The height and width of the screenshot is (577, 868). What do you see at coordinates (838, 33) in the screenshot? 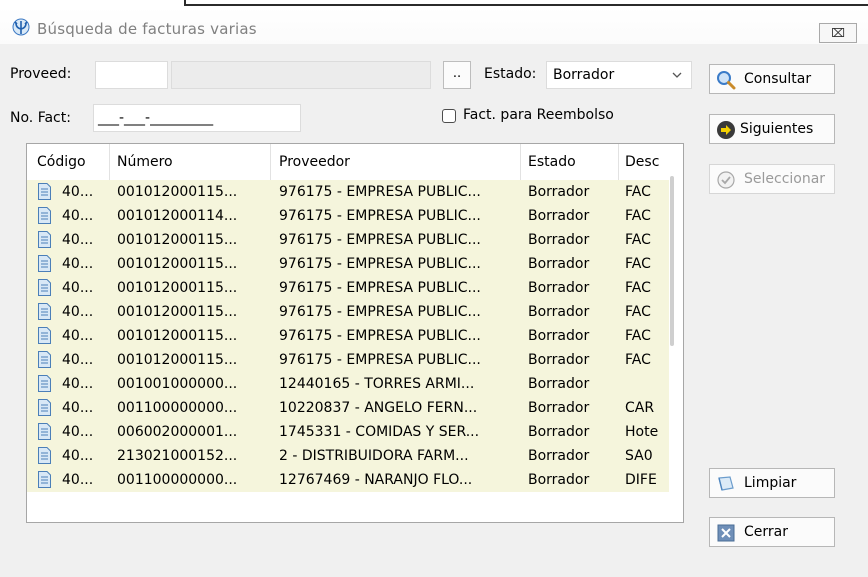
I see `close-window-button: ⌧` at bounding box center [838, 33].